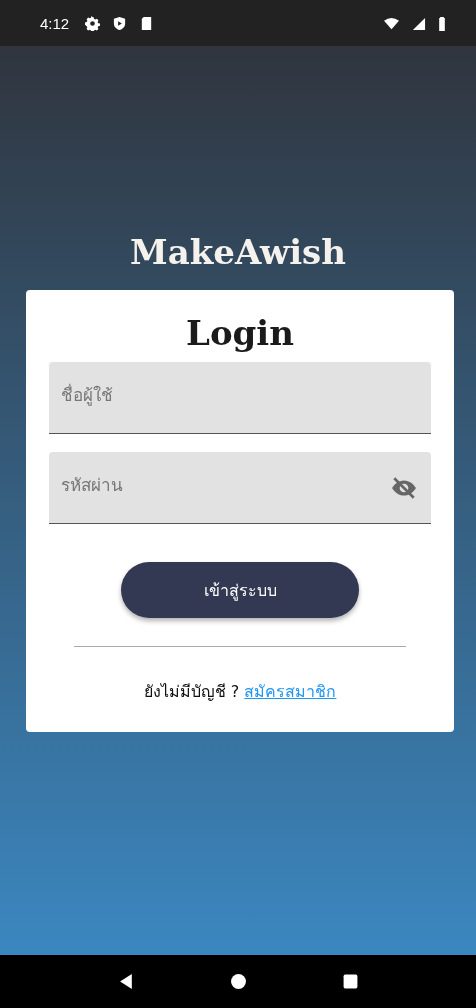 This screenshot has height=1008, width=476. I want to click on login-title: Login, so click(240, 333).